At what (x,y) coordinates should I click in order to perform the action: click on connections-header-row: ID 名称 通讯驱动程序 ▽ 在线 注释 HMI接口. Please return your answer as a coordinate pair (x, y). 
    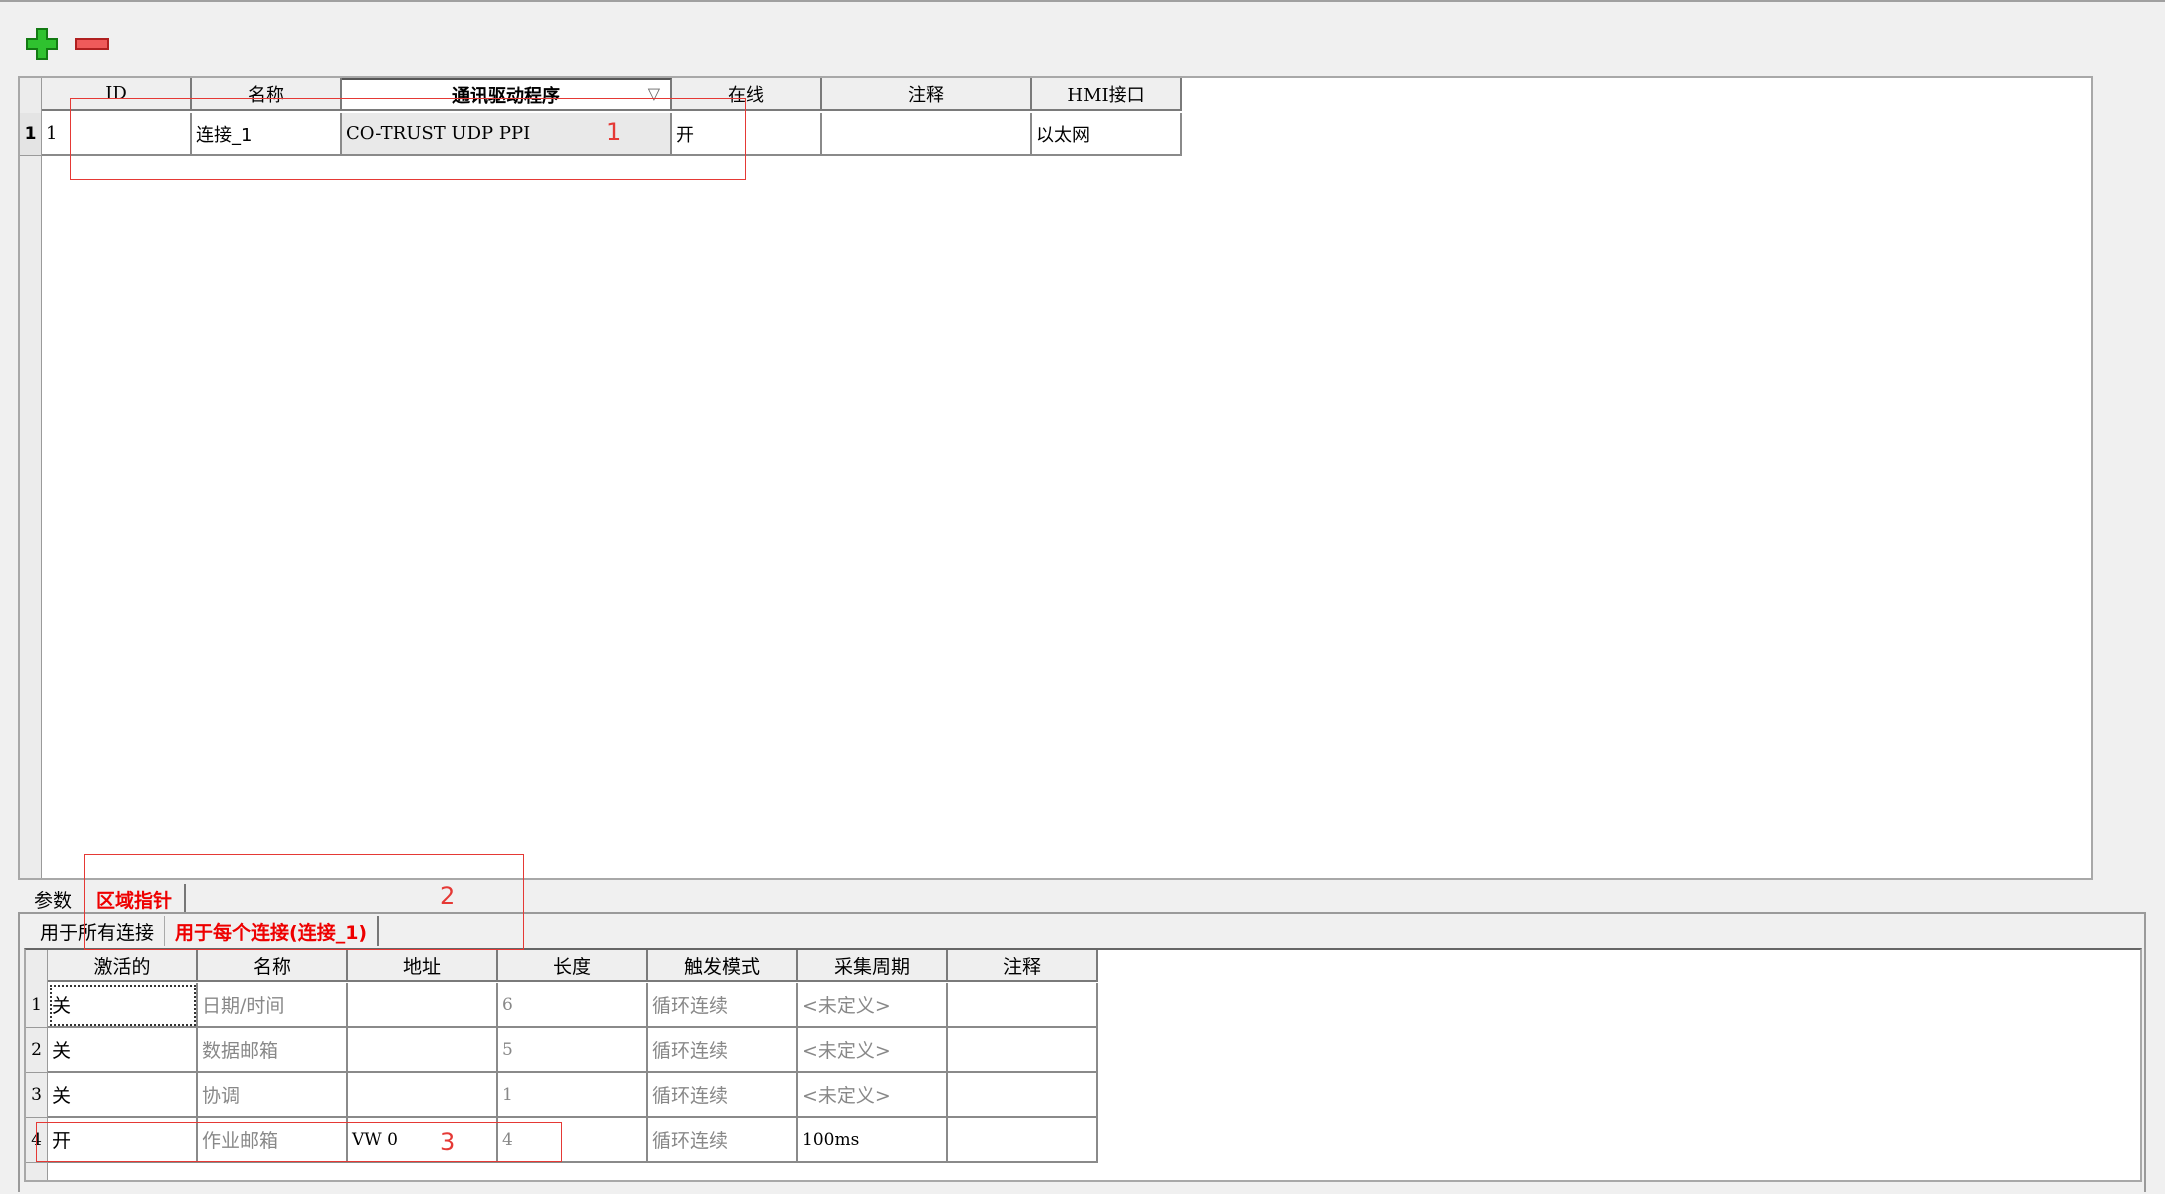
    Looking at the image, I should click on (612, 94).